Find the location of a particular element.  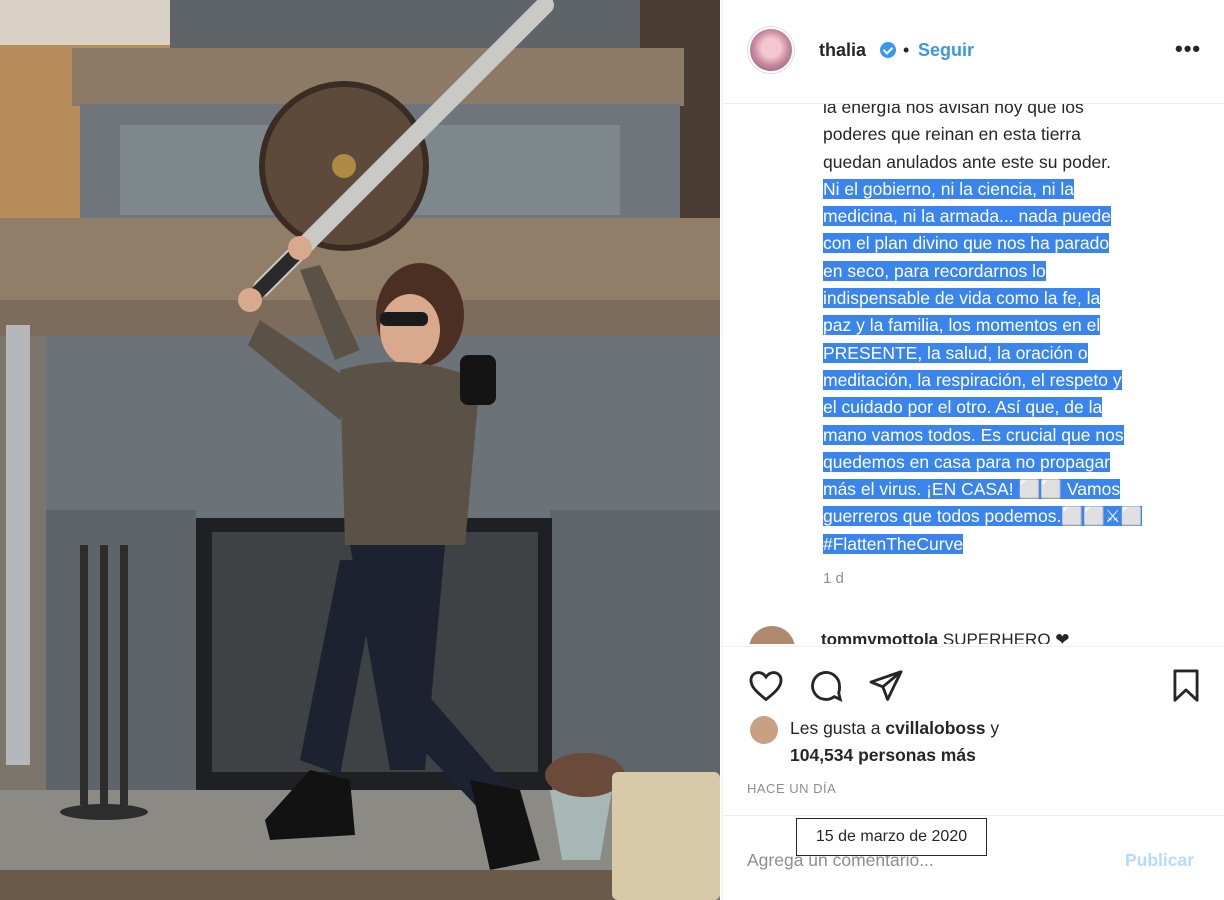

hashtag-link: #FlattenTheCurve is located at coordinates (893, 543).